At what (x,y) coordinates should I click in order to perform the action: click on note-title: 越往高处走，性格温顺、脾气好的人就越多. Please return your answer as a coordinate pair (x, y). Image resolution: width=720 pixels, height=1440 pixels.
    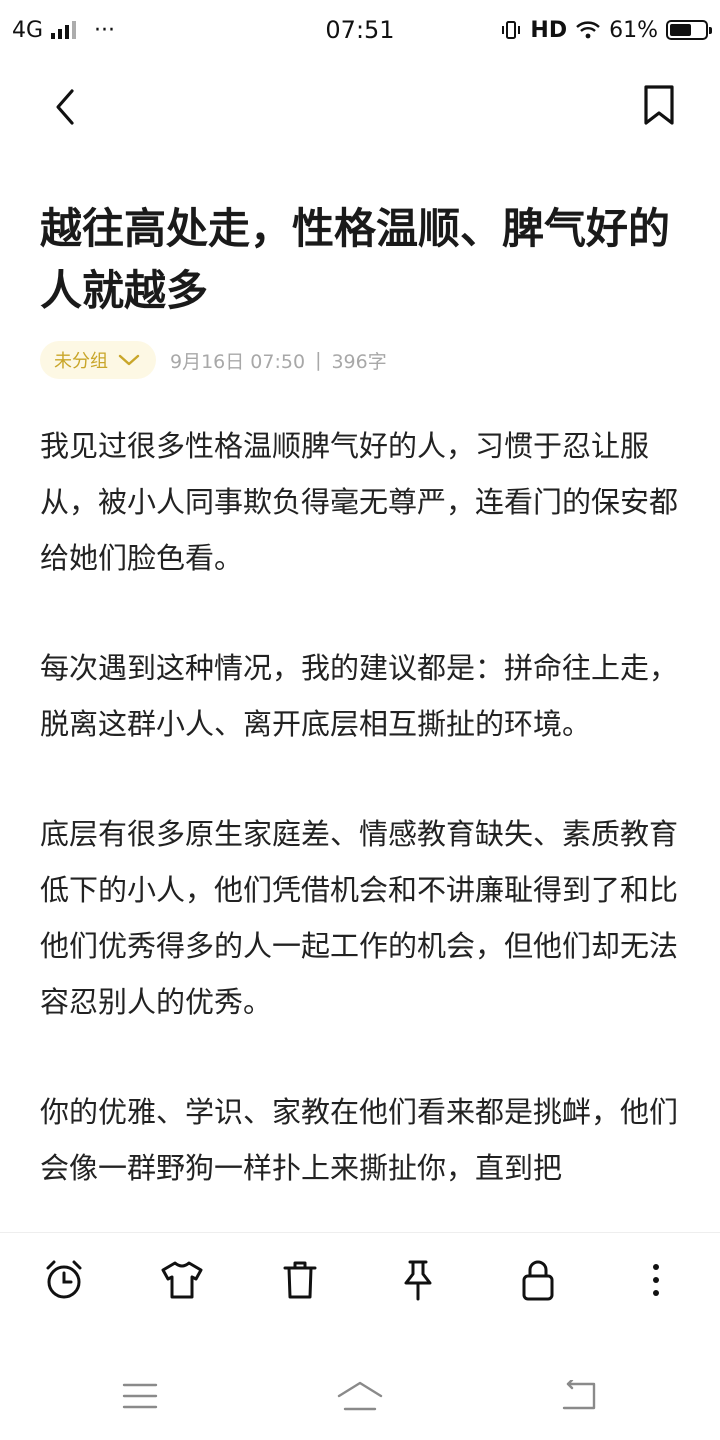
    Looking at the image, I should click on (360, 260).